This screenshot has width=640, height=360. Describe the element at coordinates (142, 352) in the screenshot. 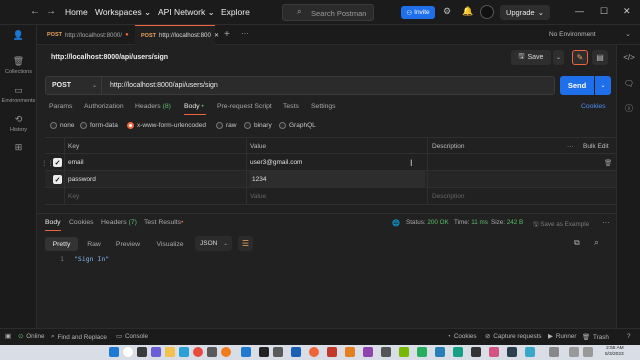

I see `task-view-icon` at that location.